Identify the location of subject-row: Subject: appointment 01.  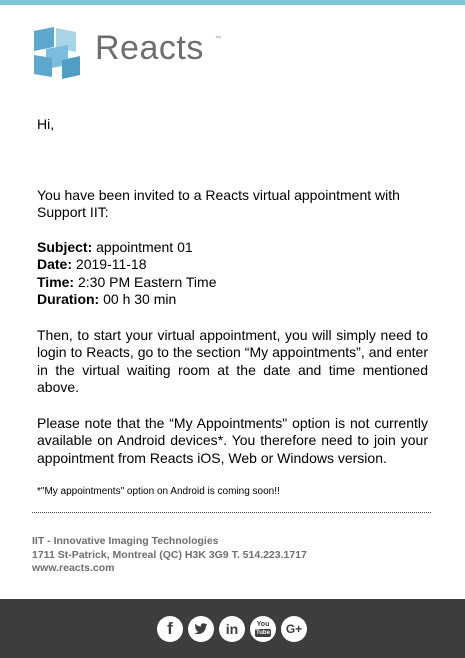
(232, 248).